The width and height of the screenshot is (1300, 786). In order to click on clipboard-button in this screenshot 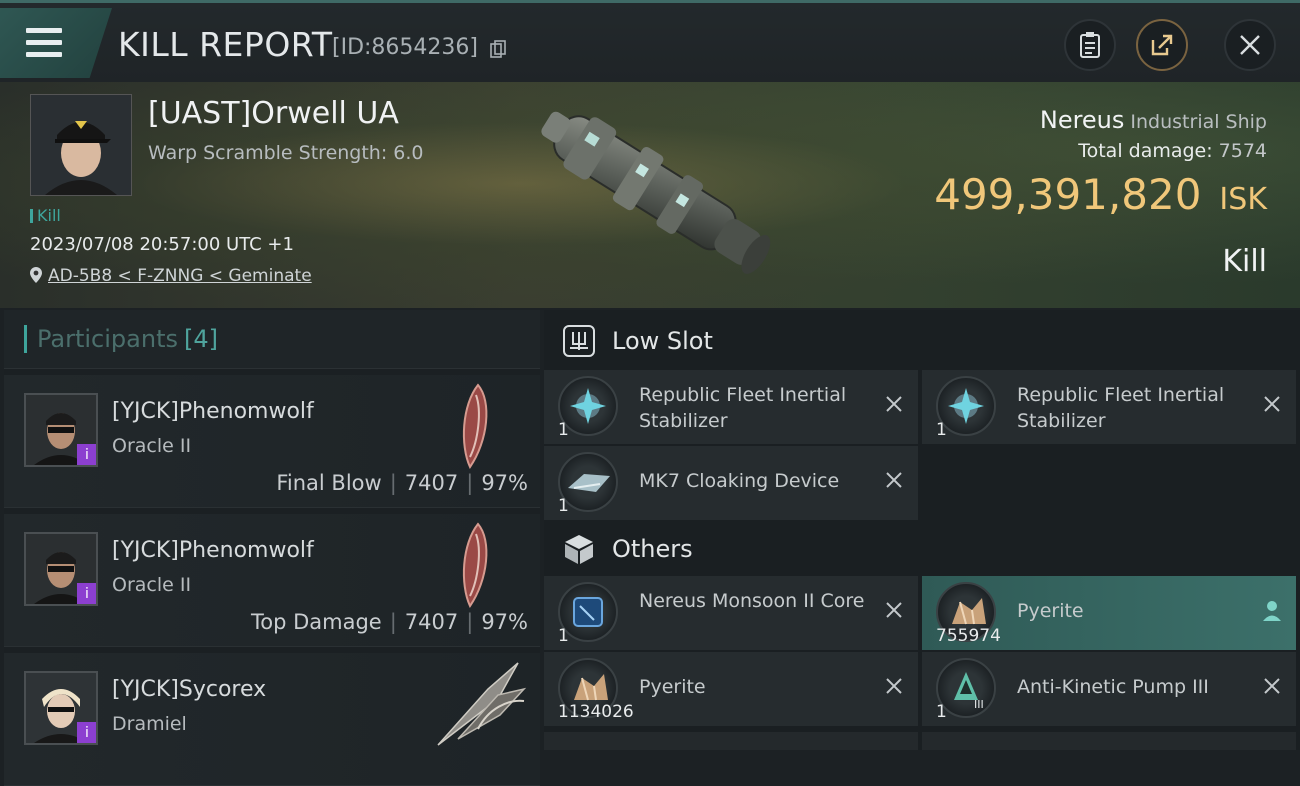, I will do `click(1090, 45)`.